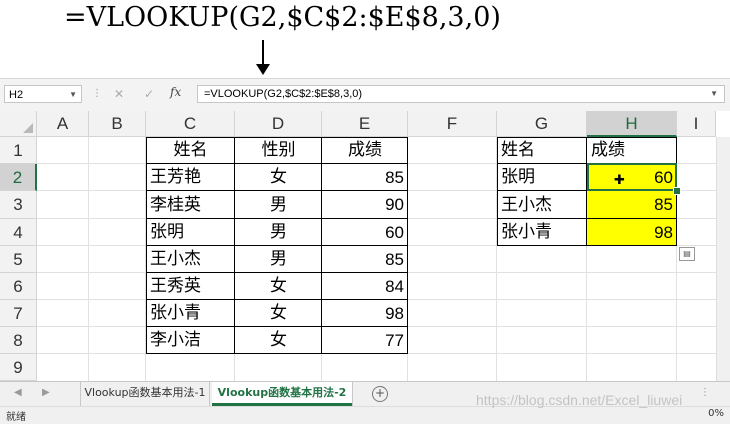 The image size is (730, 424). I want to click on fill-handle, so click(677, 191).